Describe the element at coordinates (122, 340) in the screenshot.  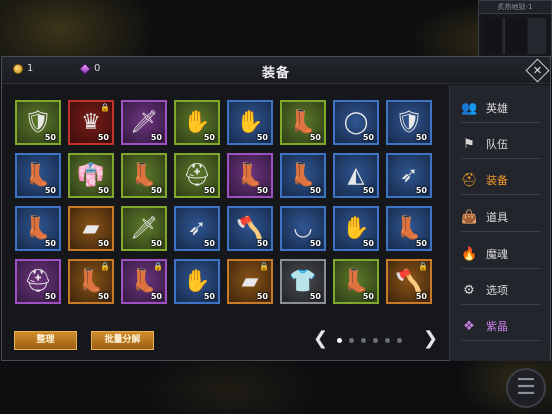
I see `batch-dismantle-button: 批量分解` at that location.